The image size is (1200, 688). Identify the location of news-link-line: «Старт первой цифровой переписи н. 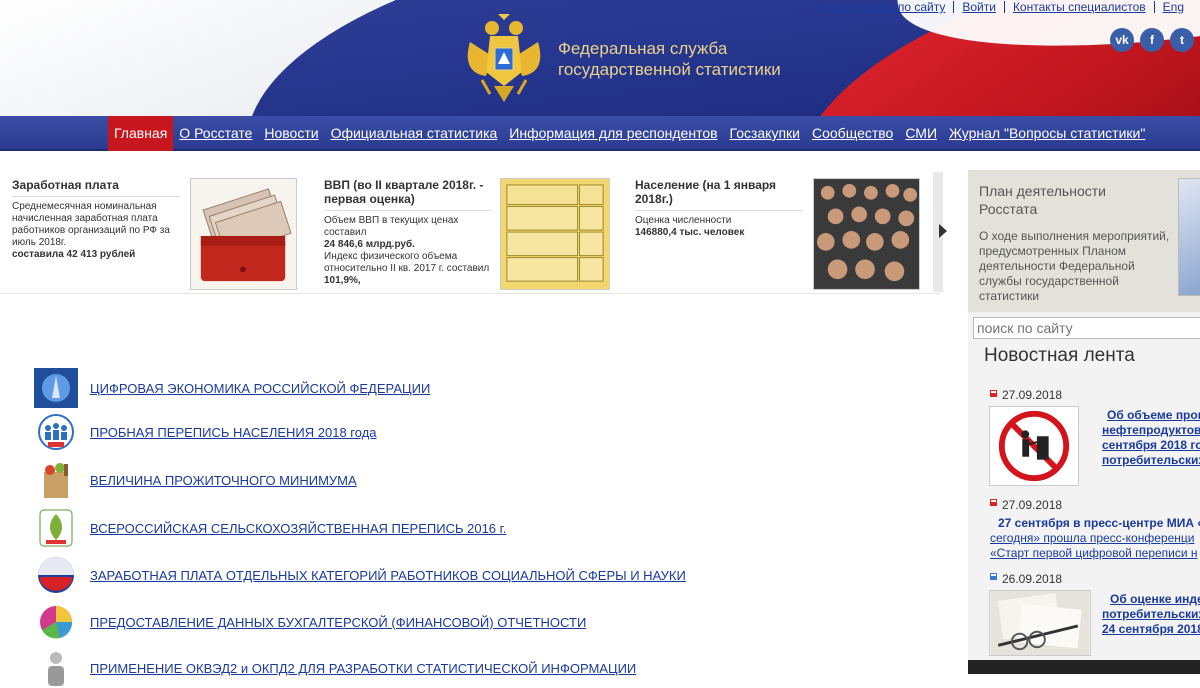
(1094, 553).